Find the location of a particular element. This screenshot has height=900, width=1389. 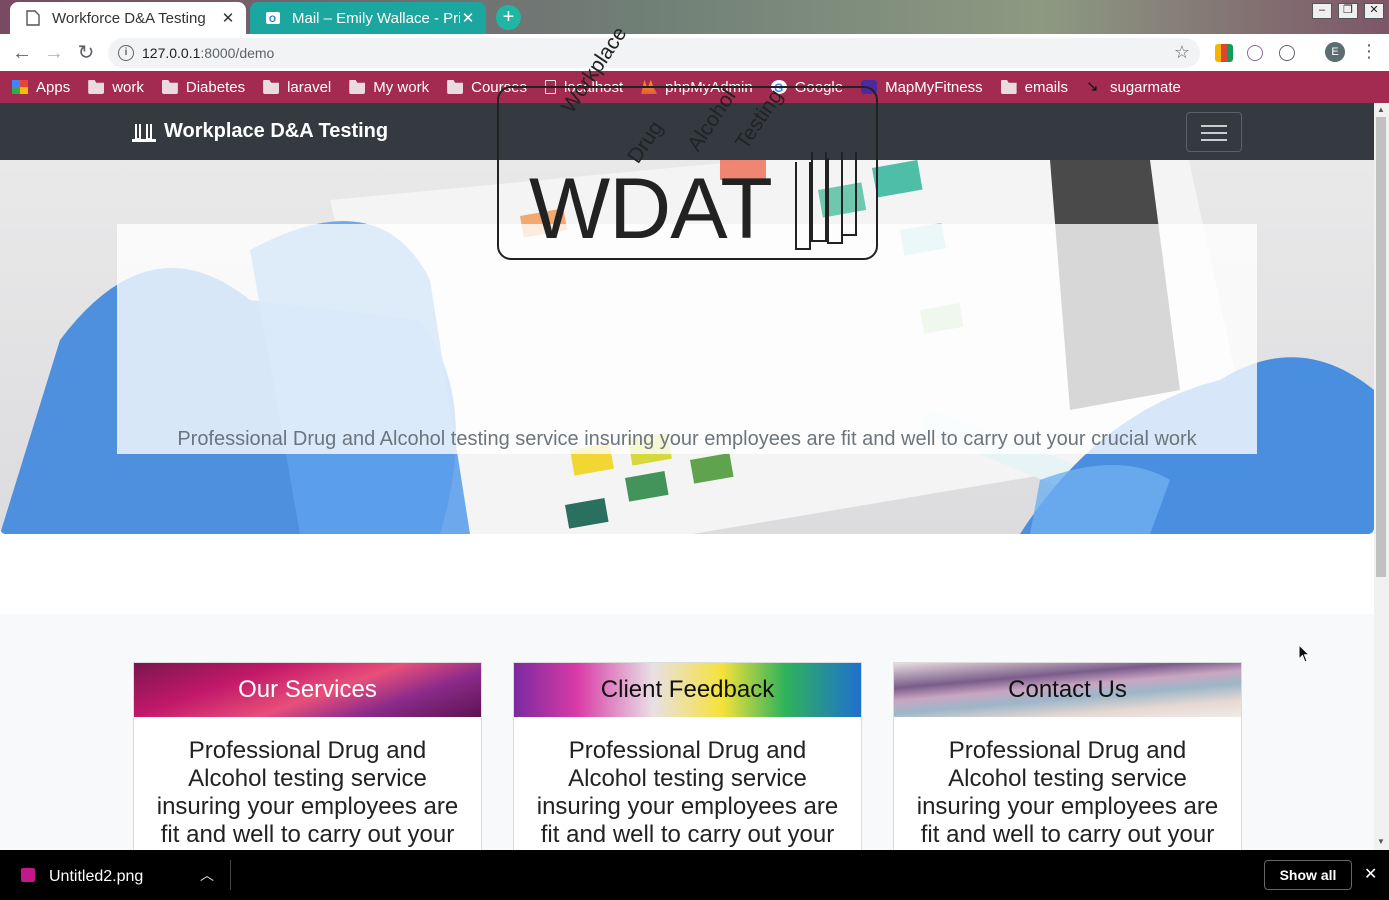

extension-icon is located at coordinates (1255, 53).